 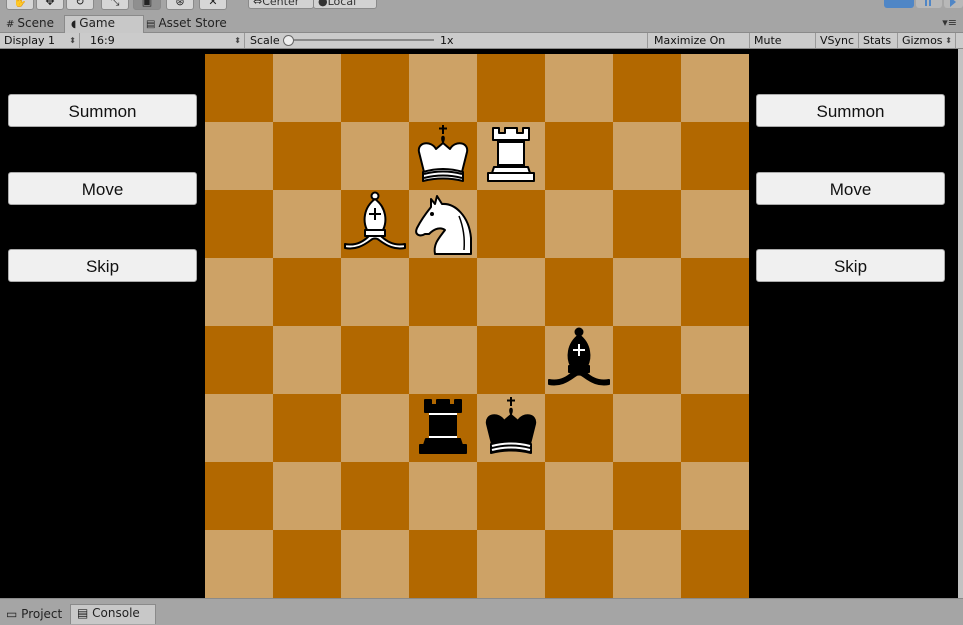 I want to click on right-summon-button: Summon, so click(x=850, y=110).